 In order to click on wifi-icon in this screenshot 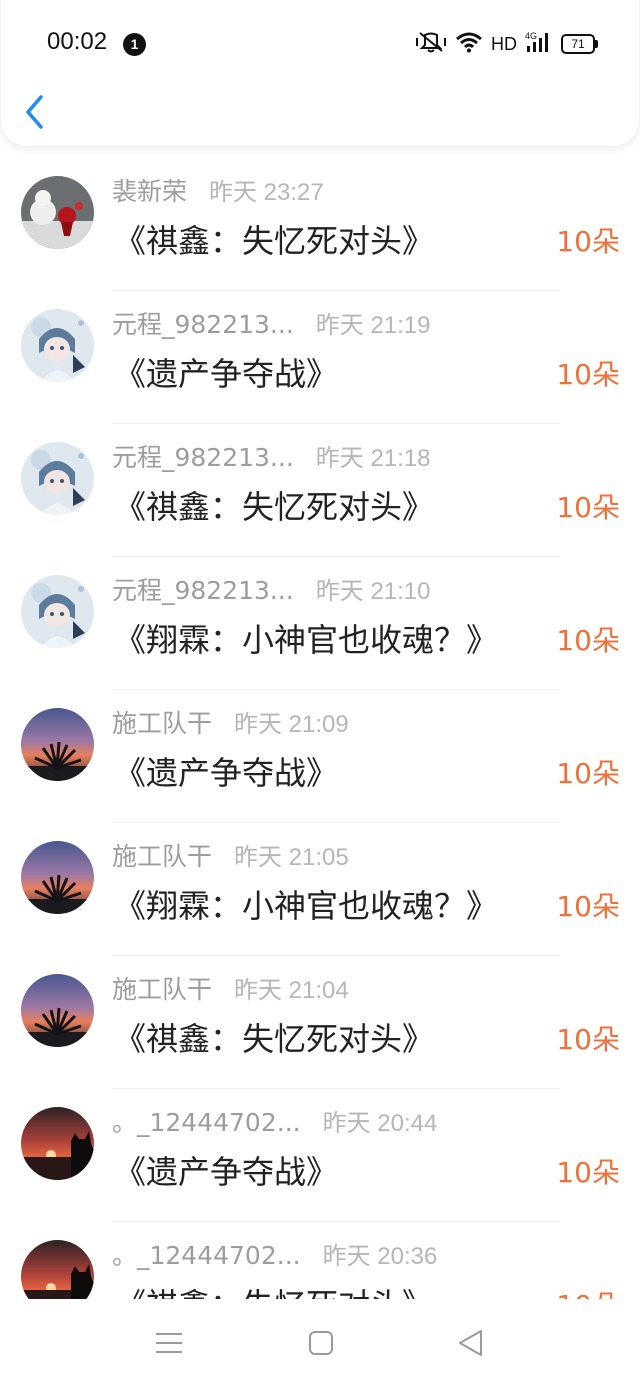, I will do `click(469, 44)`.